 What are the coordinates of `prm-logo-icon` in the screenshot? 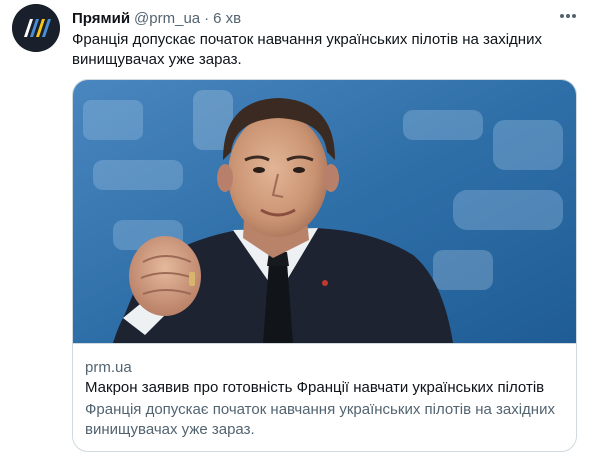 It's located at (36, 28).